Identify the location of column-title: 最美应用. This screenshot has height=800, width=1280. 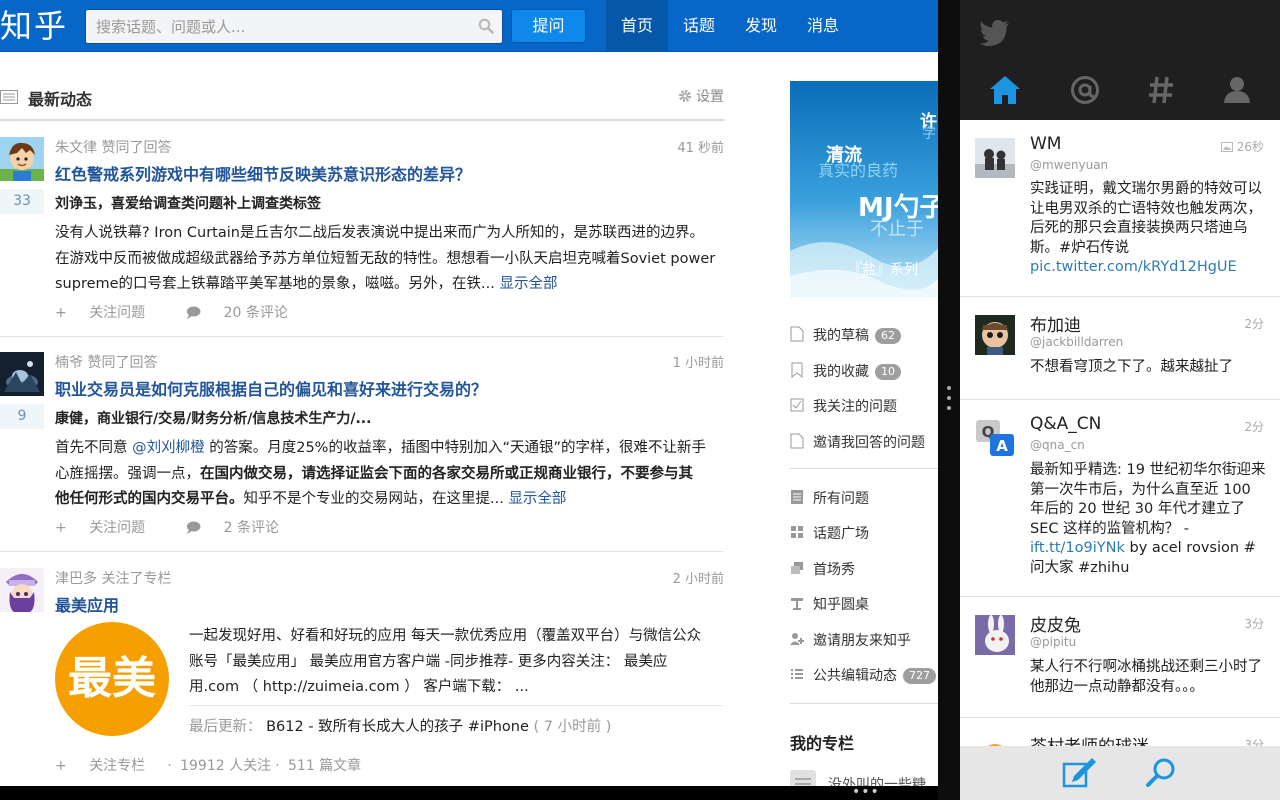
(87, 604).